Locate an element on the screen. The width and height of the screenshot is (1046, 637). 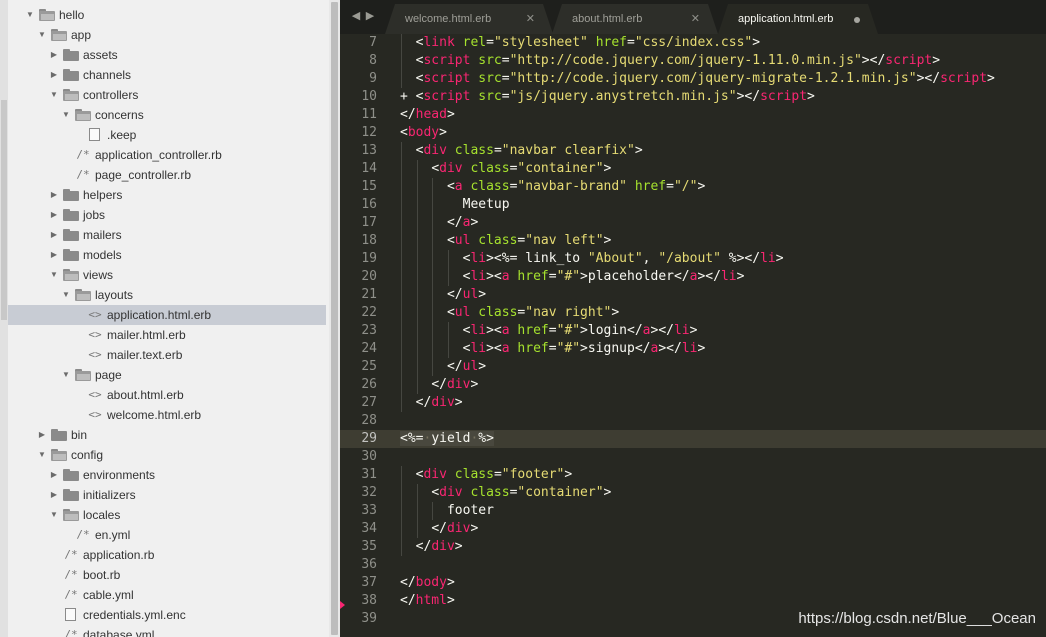
tree-file-.keep: .keep is located at coordinates (167, 135).